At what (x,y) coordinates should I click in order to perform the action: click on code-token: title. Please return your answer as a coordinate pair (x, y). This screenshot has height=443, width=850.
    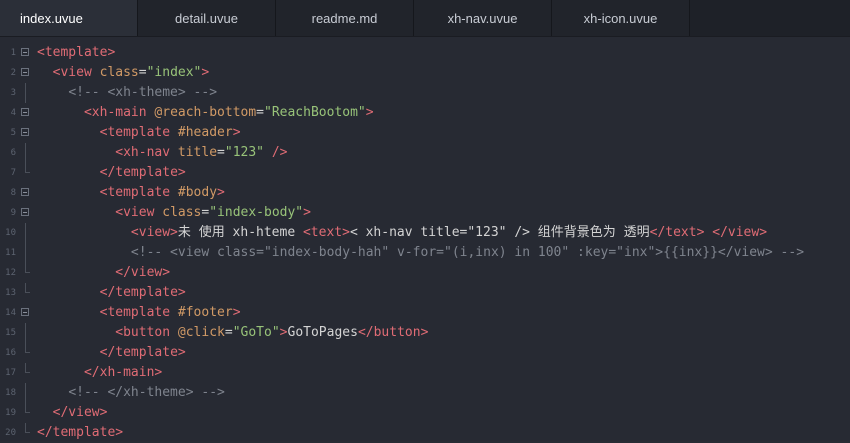
    Looking at the image, I should click on (197, 152).